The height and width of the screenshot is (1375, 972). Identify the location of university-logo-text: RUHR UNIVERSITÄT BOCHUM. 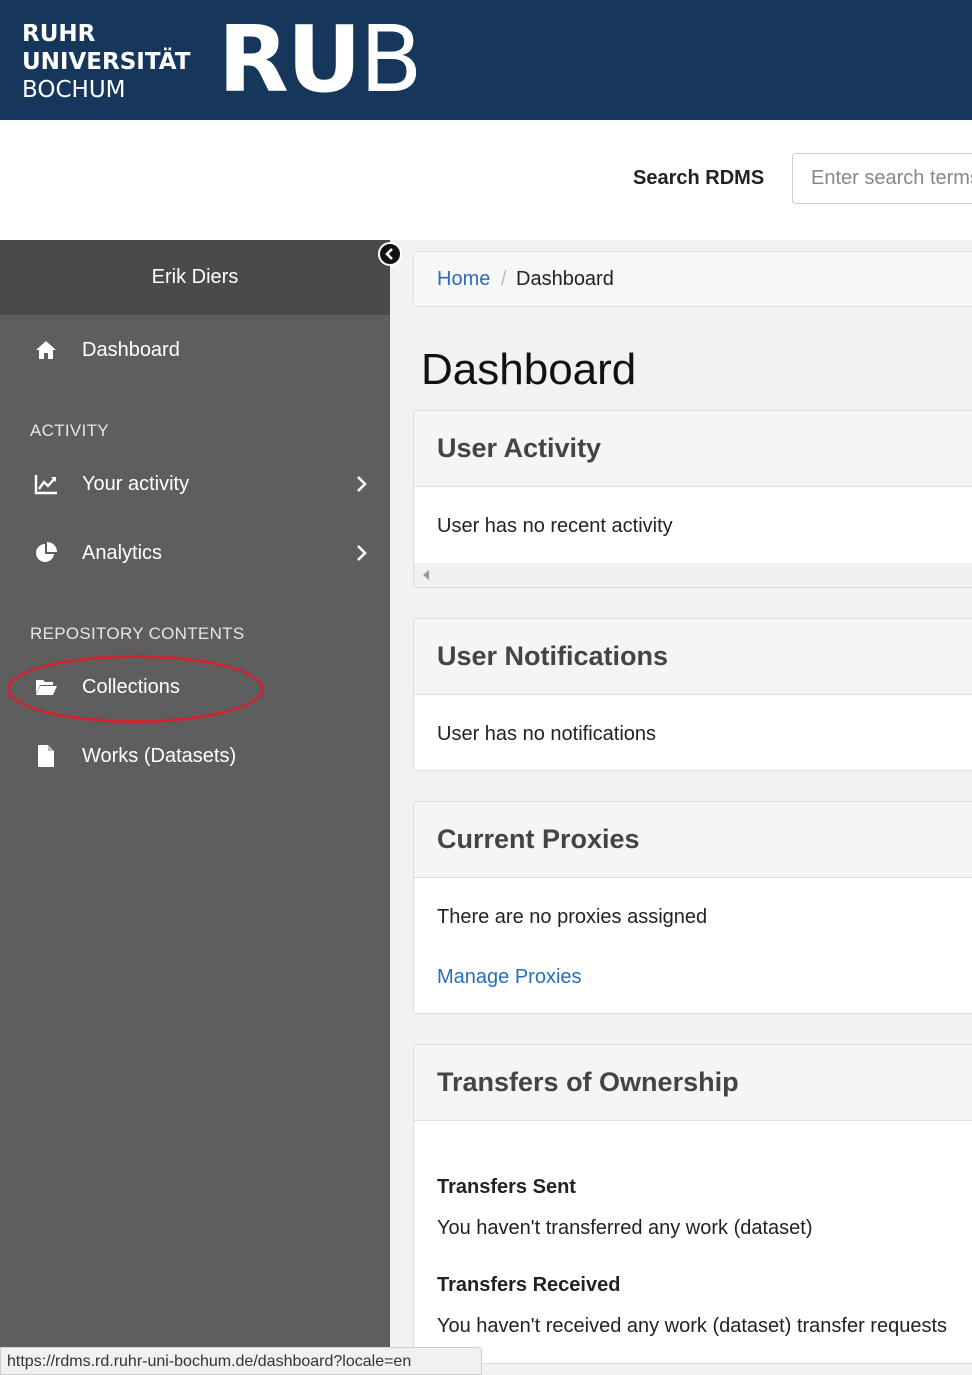
(106, 62).